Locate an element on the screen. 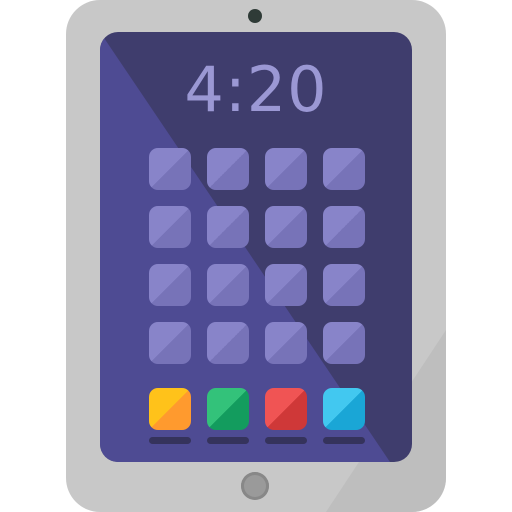 The width and height of the screenshot is (512, 512). dock-app-yellow is located at coordinates (170, 409).